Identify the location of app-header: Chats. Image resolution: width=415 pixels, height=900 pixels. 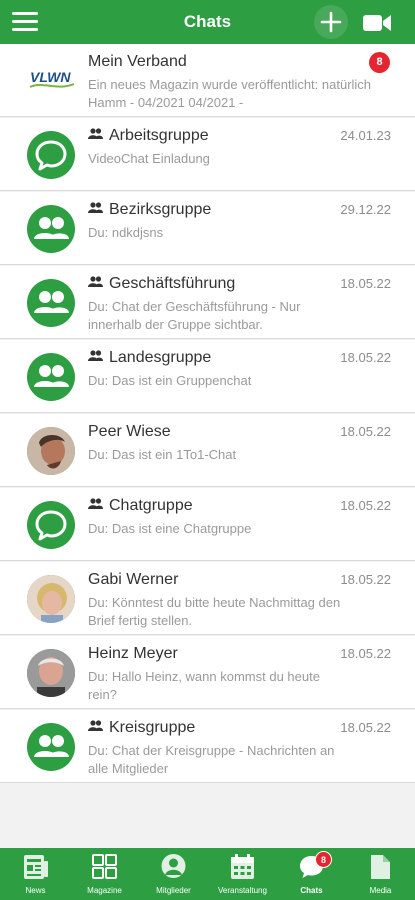
(207, 22).